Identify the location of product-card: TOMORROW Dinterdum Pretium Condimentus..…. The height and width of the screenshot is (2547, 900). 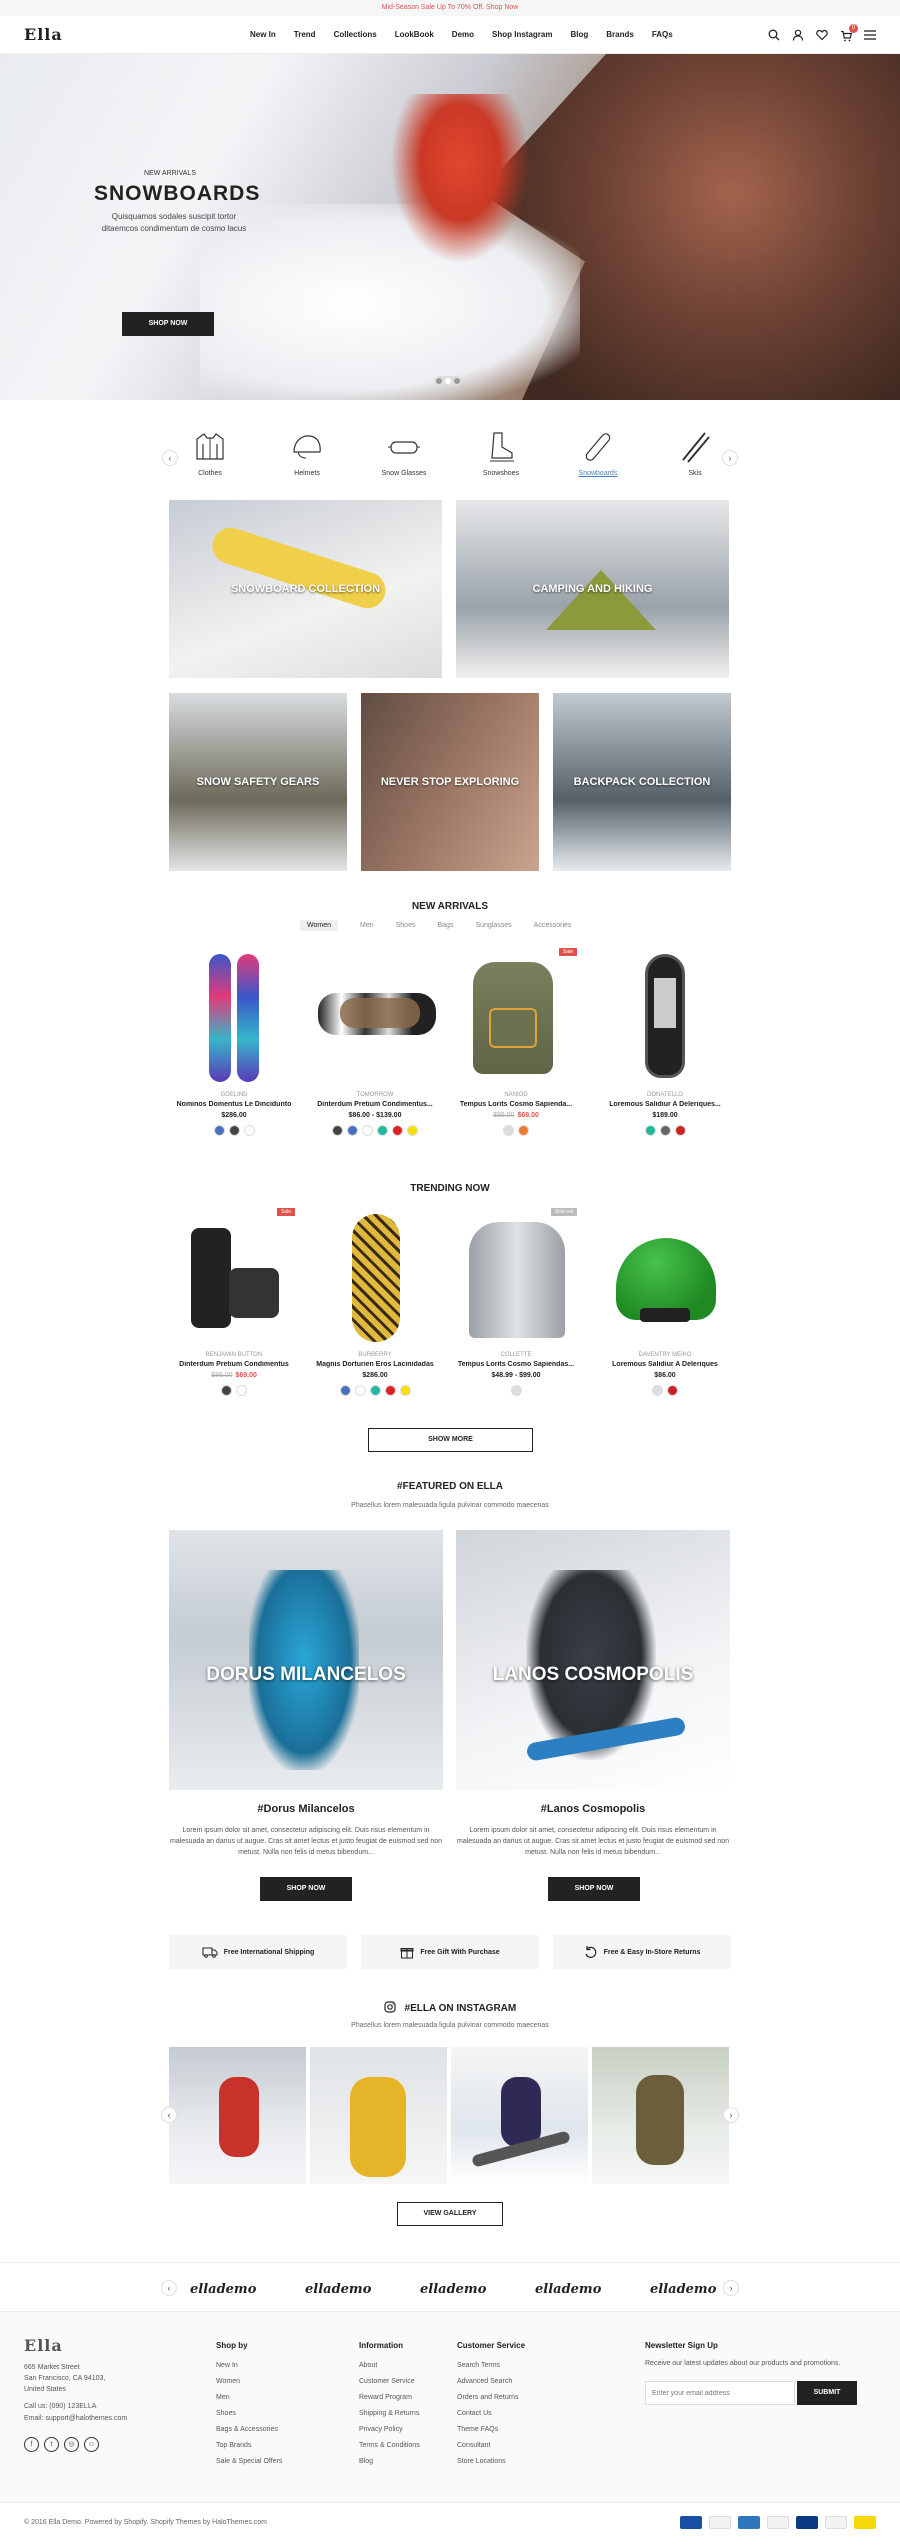
(375, 1042).